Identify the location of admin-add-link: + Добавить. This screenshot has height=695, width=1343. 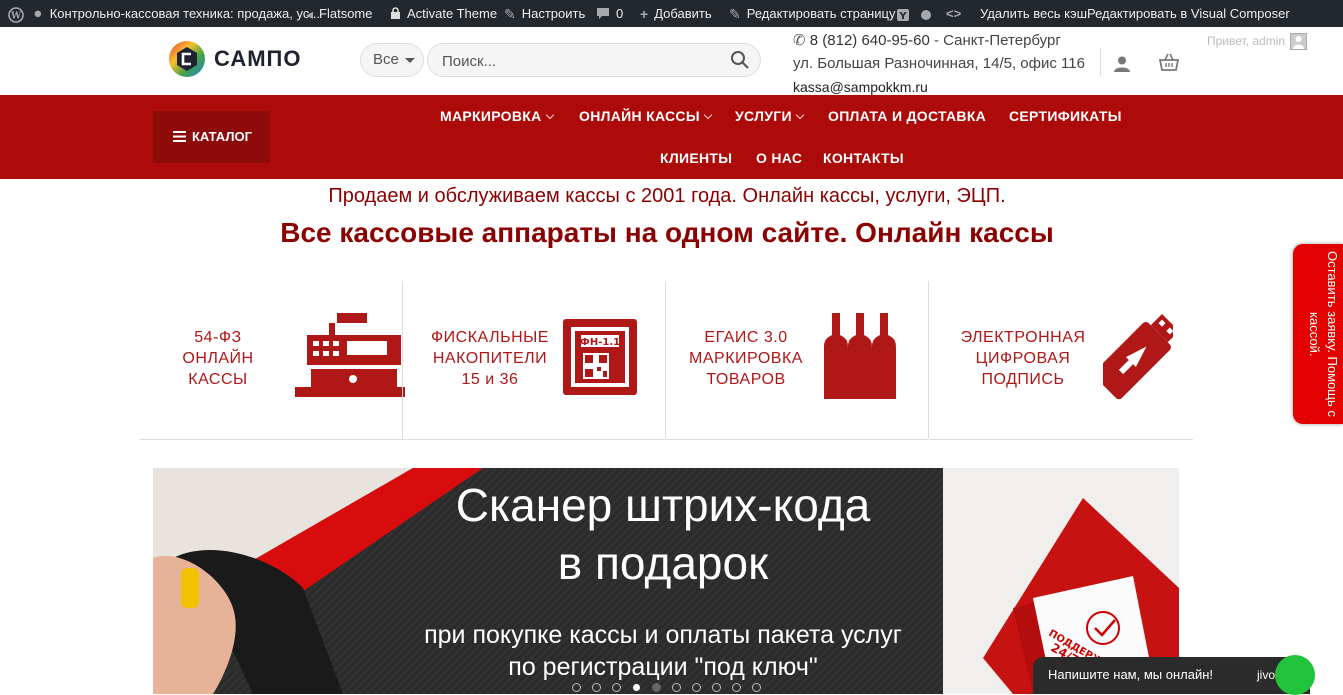
(676, 13).